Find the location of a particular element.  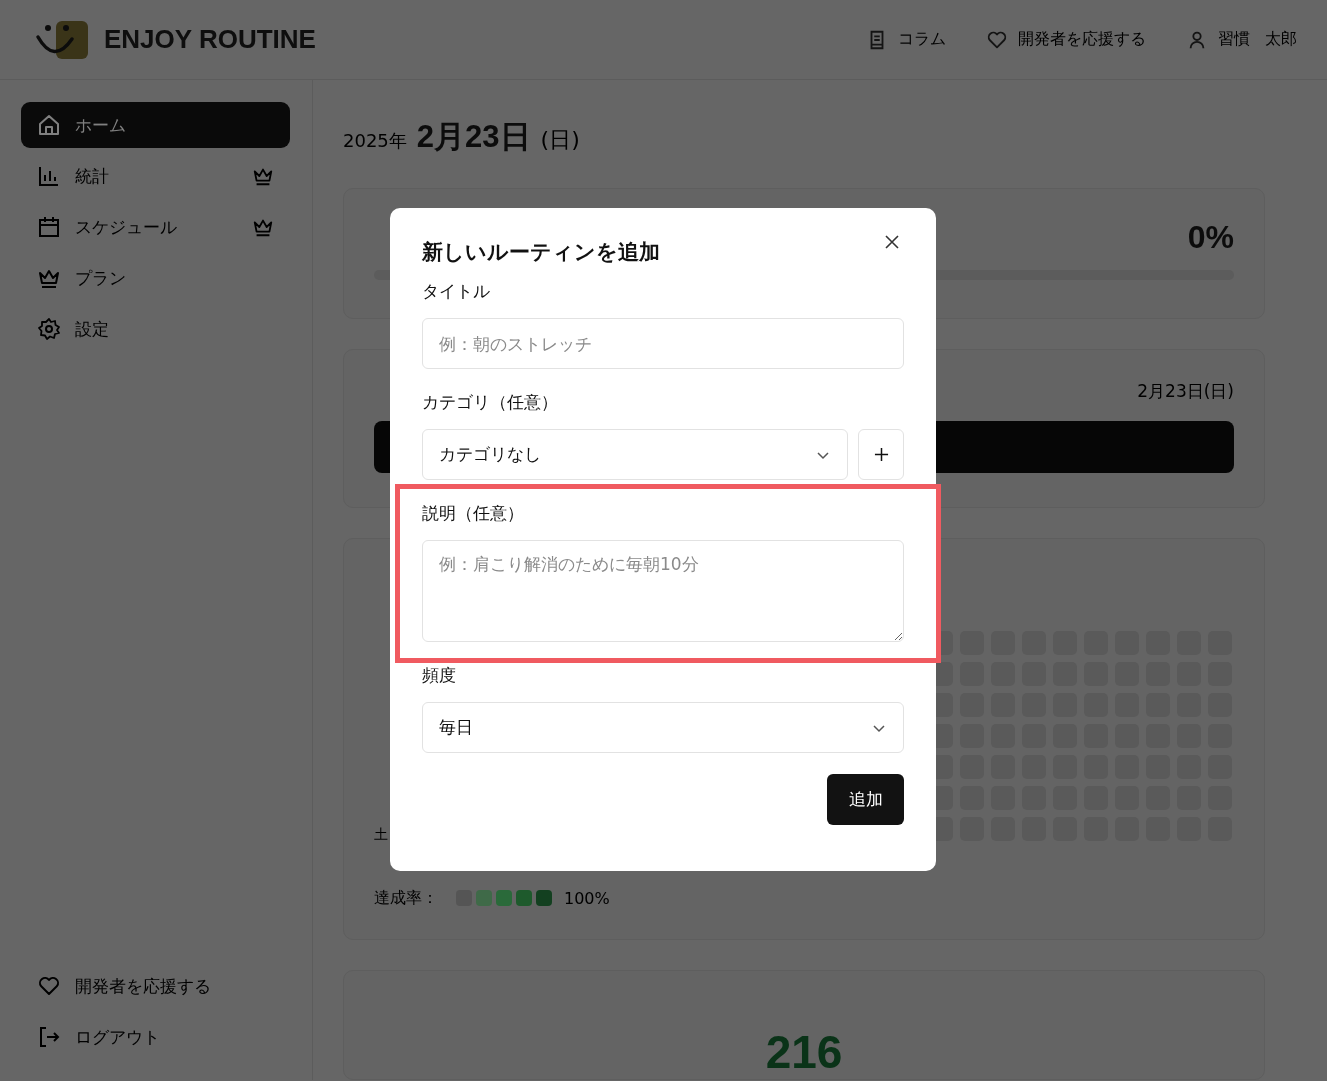

sidebar-item: ホーム is located at coordinates (155, 125).